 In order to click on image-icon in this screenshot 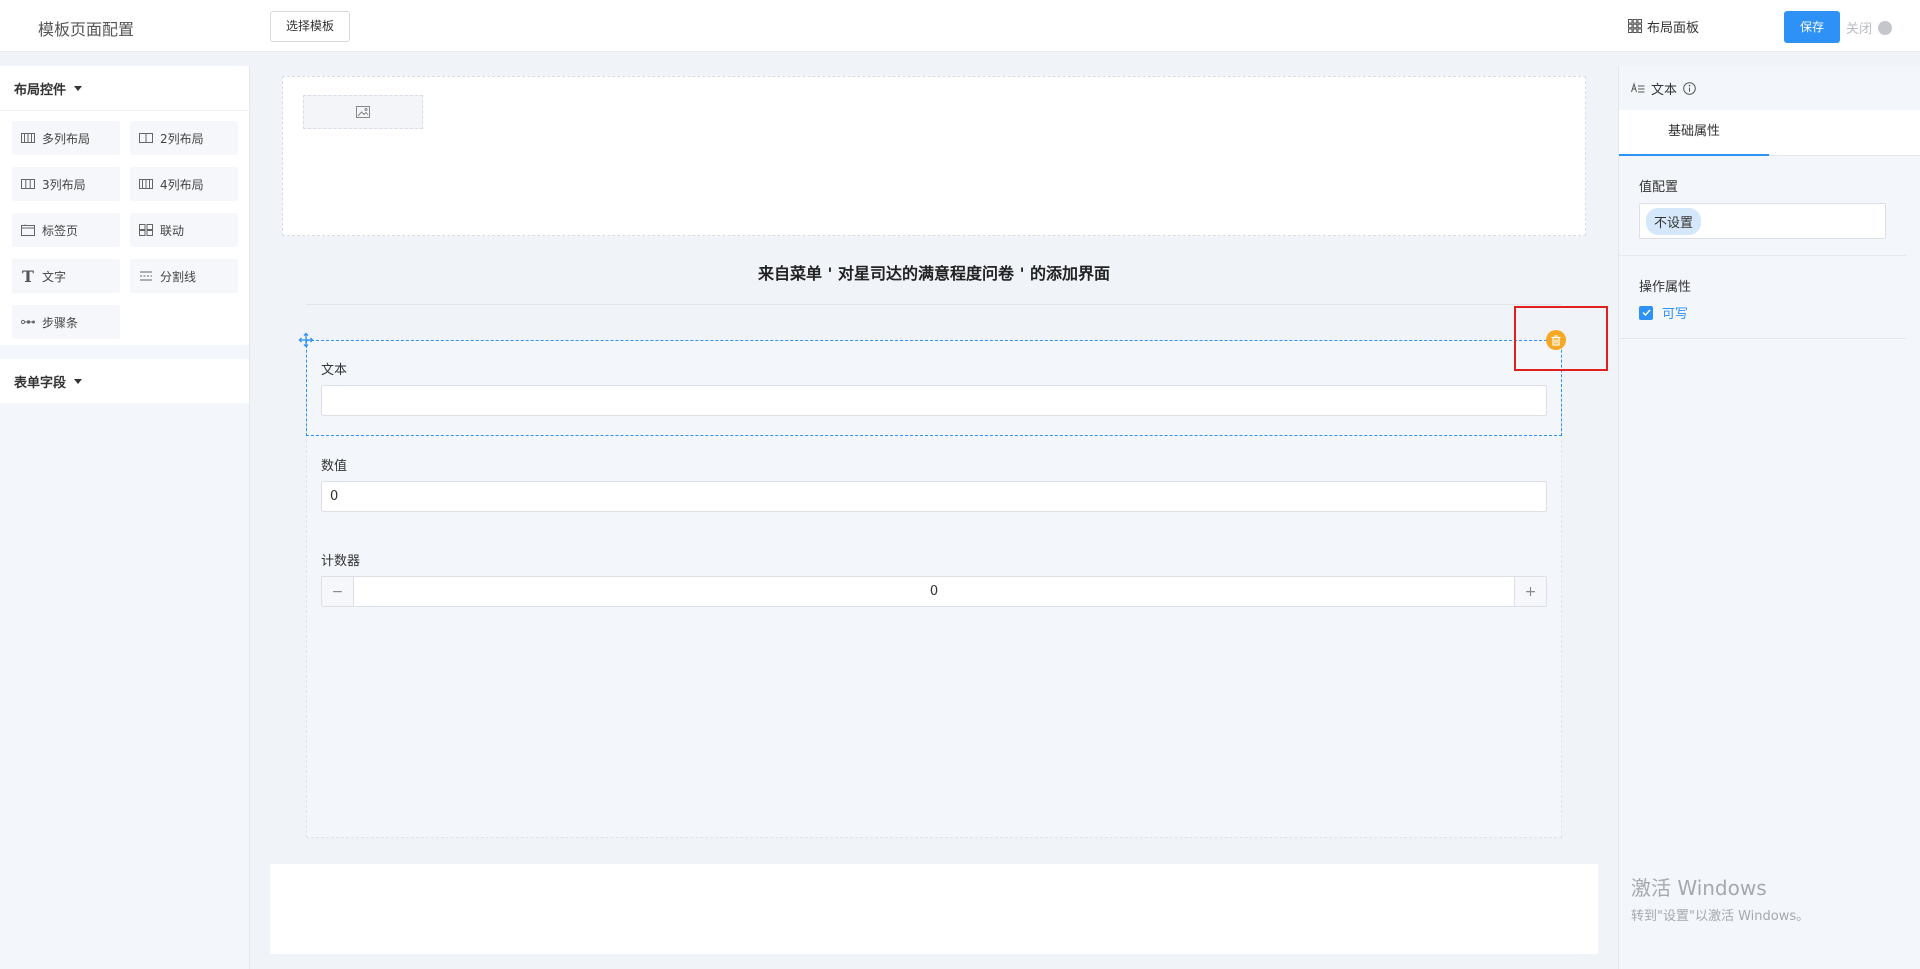, I will do `click(363, 112)`.